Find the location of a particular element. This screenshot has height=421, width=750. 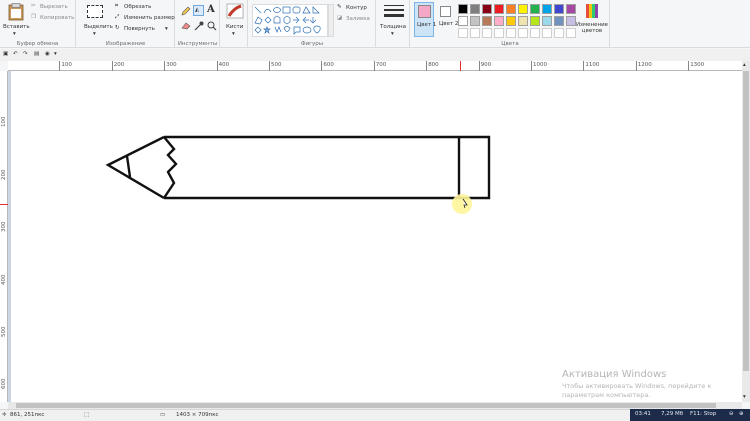

scroll-down-icon: ▾ is located at coordinates (744, 397).